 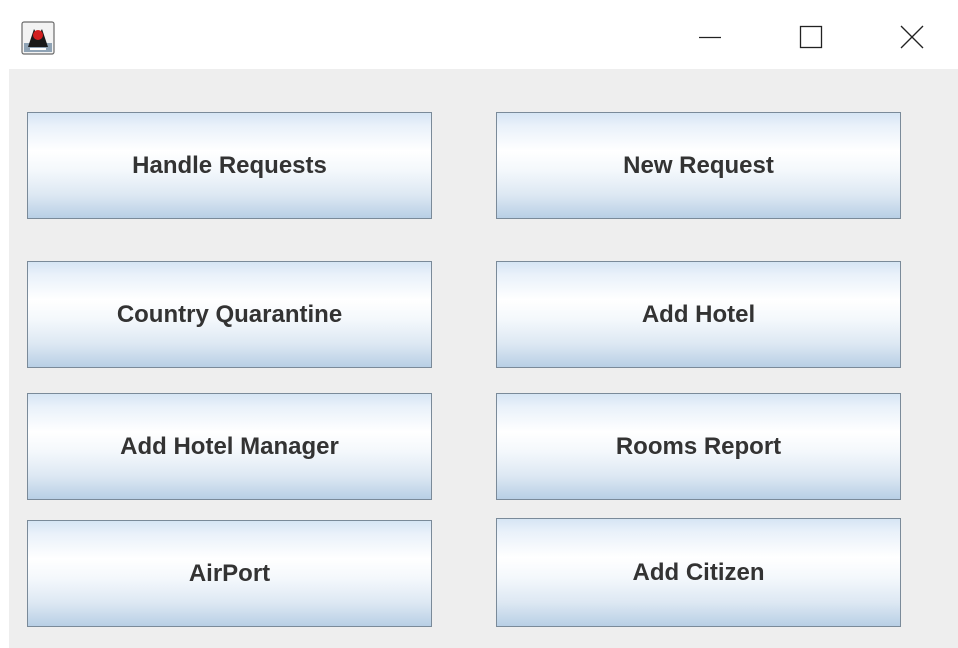 I want to click on maximize-button, so click(x=811, y=37).